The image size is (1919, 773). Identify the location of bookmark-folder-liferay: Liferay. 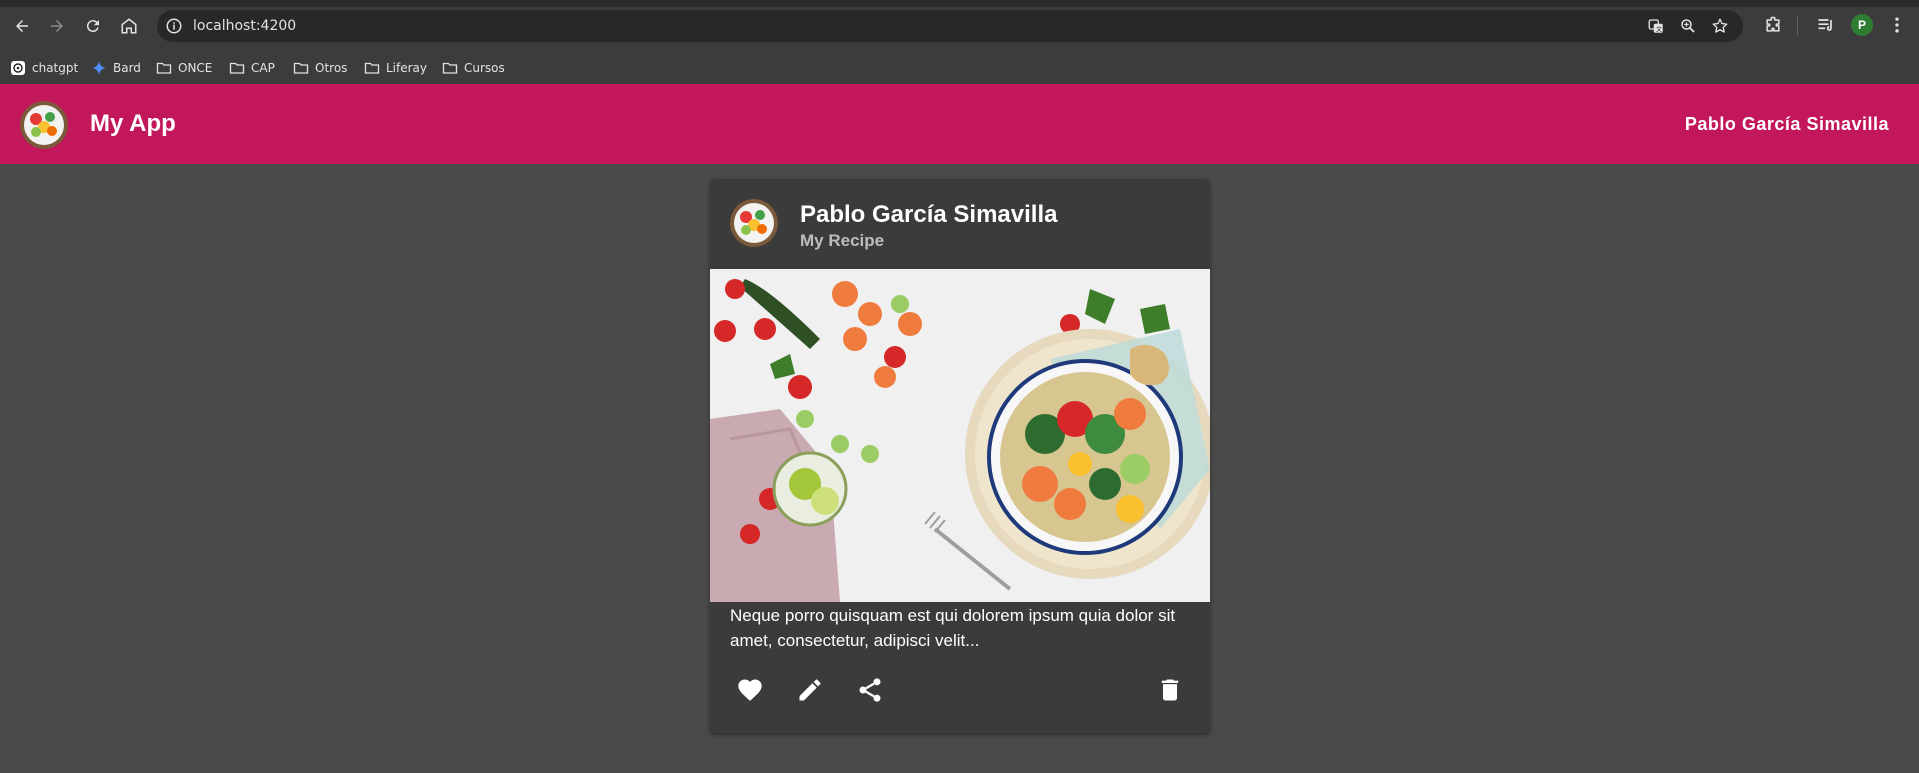
(395, 68).